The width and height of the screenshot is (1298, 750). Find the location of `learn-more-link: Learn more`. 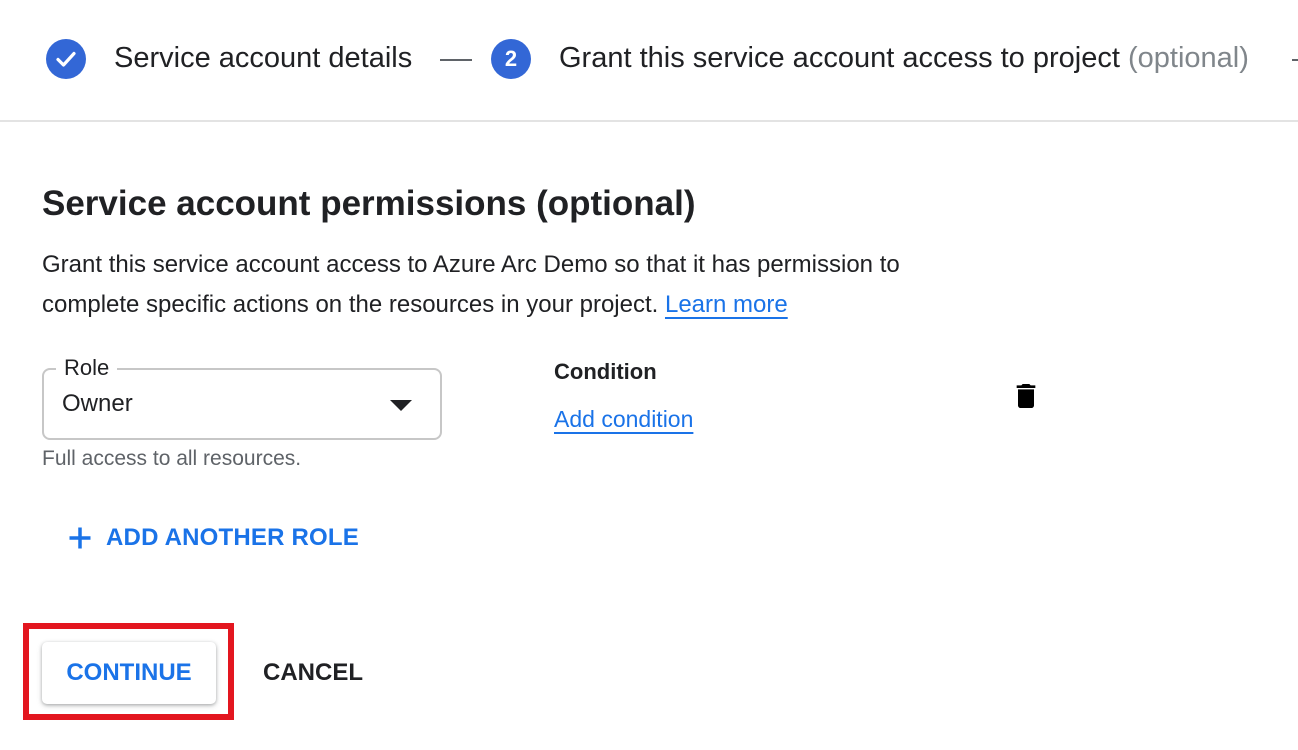

learn-more-link: Learn more is located at coordinates (726, 304).